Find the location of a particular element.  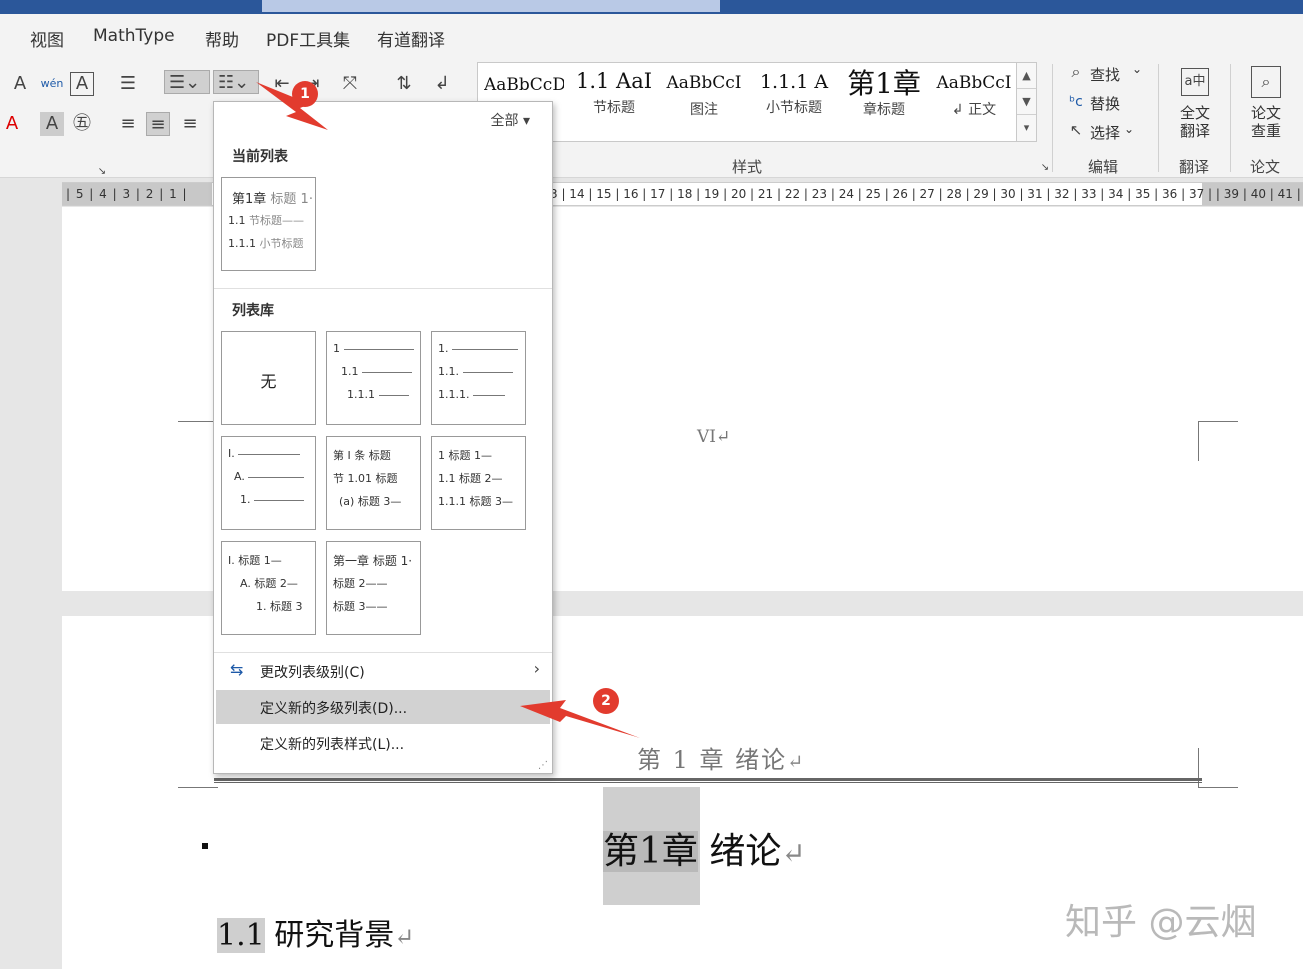

filter-dropdown: 全部 ▾ is located at coordinates (510, 120).